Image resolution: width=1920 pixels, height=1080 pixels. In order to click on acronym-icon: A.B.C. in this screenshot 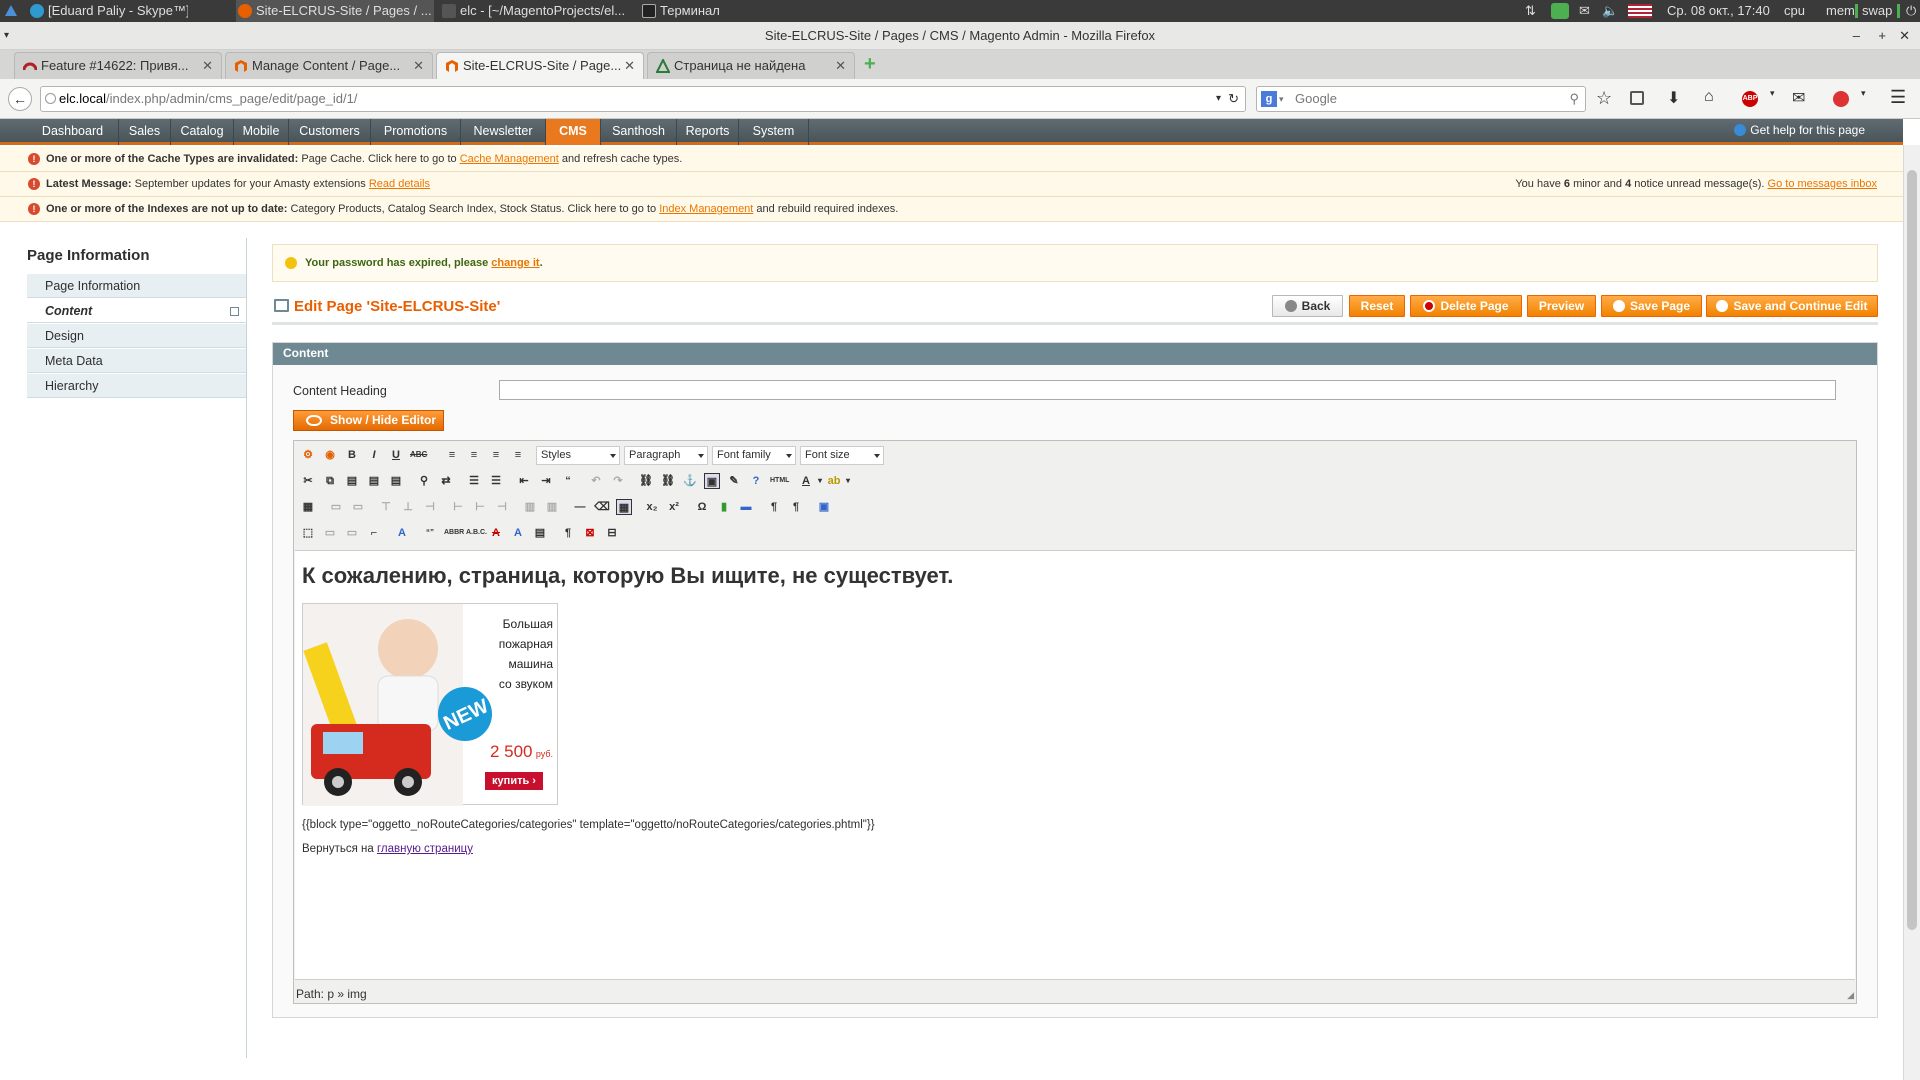, I will do `click(476, 533)`.